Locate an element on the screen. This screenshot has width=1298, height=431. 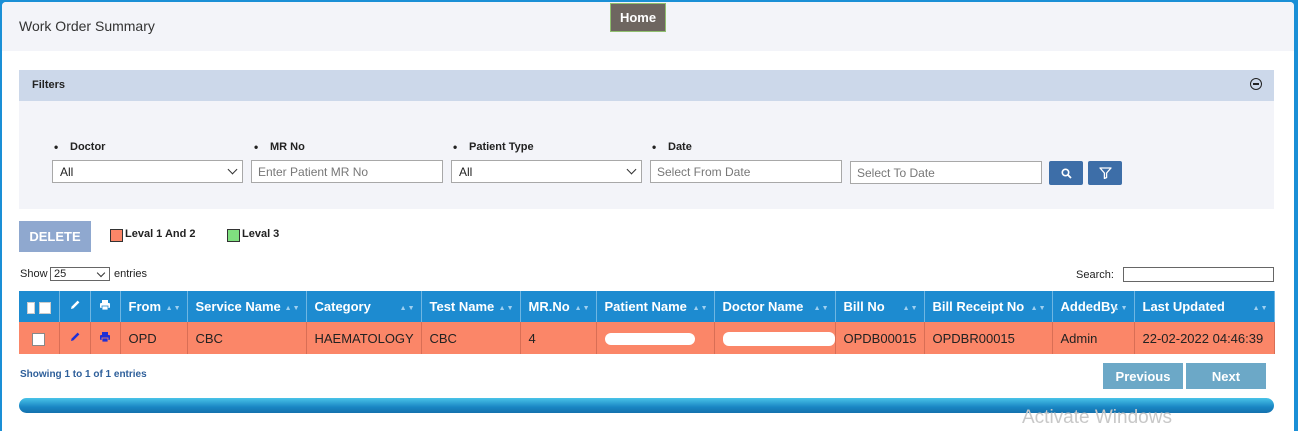
filter-funnel-icon is located at coordinates (1105, 173).